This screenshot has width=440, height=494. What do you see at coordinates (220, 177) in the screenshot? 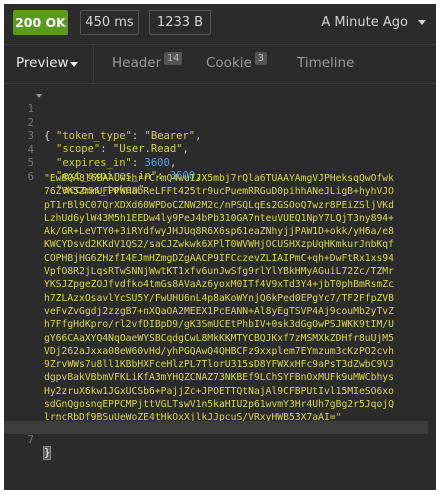
I see `code-line: 6 "access_token":` at bounding box center [220, 177].